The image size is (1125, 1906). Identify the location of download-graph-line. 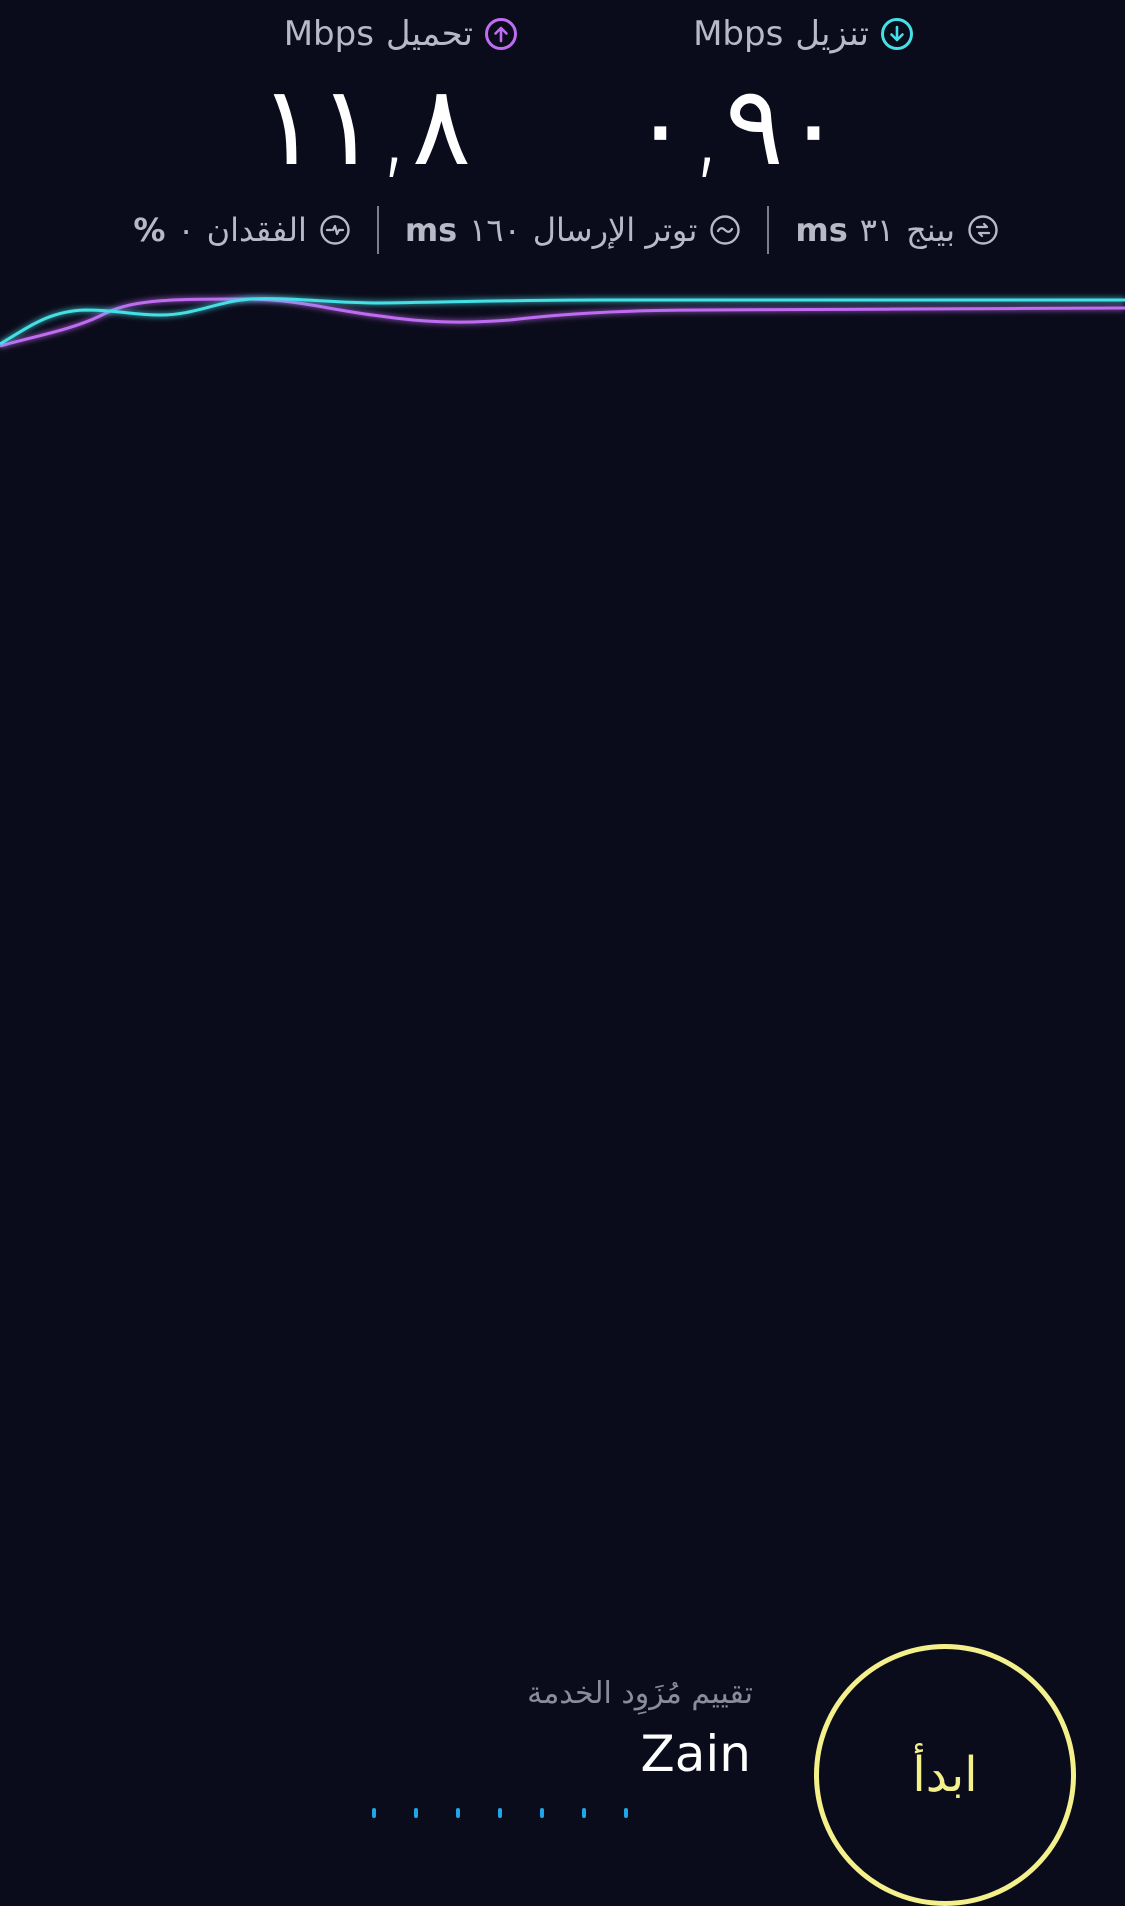
(562, 321).